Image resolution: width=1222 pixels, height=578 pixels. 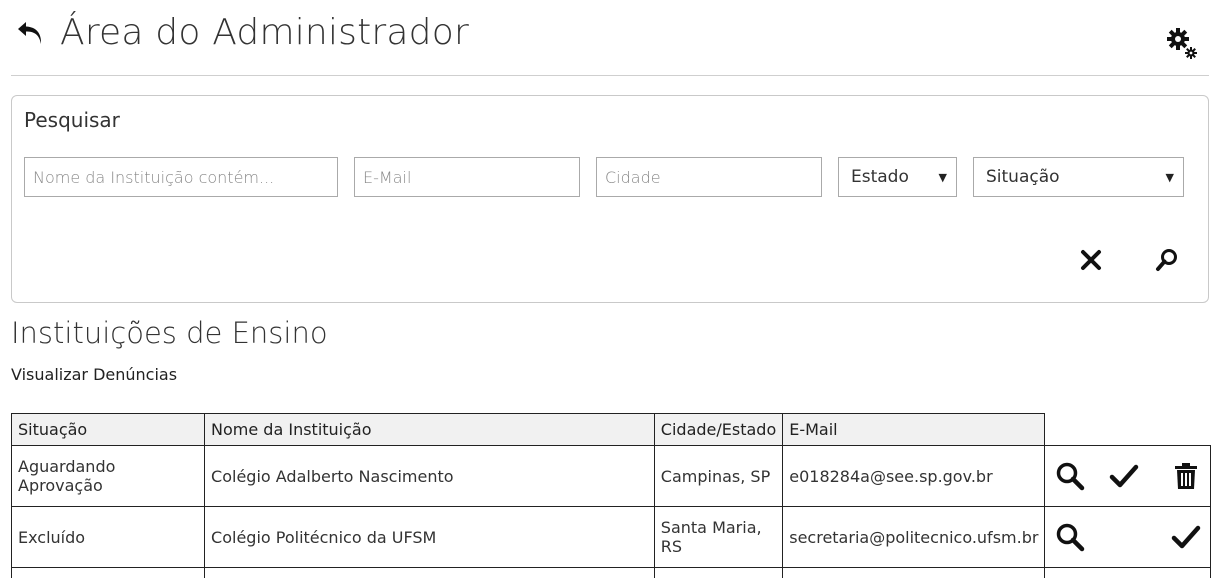 What do you see at coordinates (108, 537) in the screenshot?
I see `status-cell: Excluído` at bounding box center [108, 537].